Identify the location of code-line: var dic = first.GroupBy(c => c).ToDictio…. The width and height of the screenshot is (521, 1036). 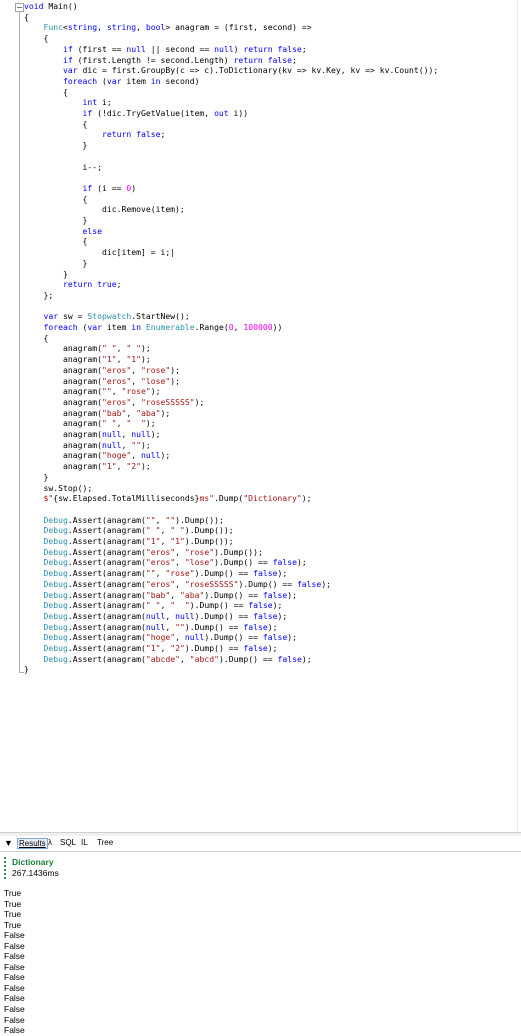
(231, 70).